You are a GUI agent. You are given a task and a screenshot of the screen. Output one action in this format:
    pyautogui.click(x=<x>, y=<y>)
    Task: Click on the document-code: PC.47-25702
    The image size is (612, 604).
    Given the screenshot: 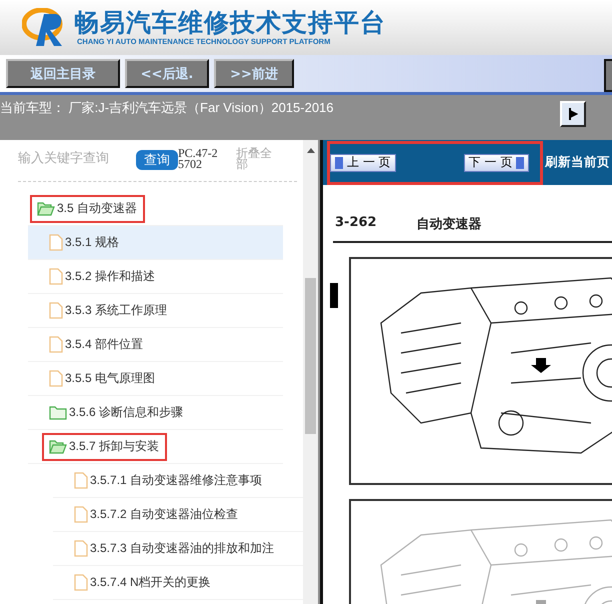 What is the action you would take?
    pyautogui.click(x=198, y=159)
    